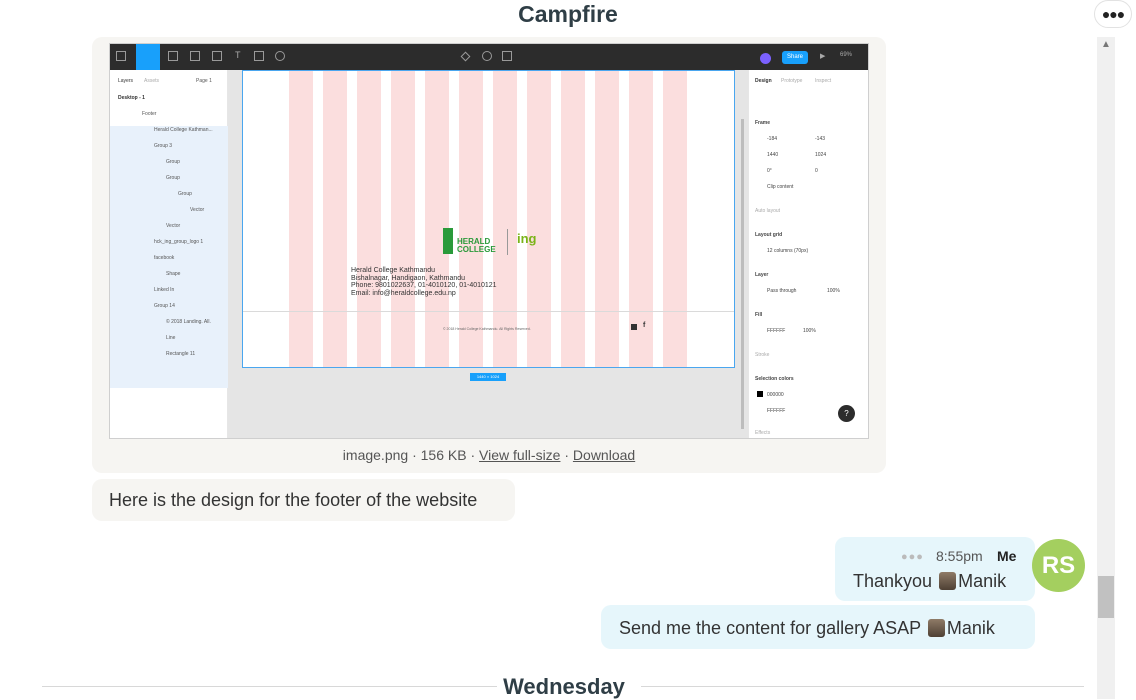 Image resolution: width=1136 pixels, height=700 pixels. I want to click on facebook-icon: f, so click(644, 325).